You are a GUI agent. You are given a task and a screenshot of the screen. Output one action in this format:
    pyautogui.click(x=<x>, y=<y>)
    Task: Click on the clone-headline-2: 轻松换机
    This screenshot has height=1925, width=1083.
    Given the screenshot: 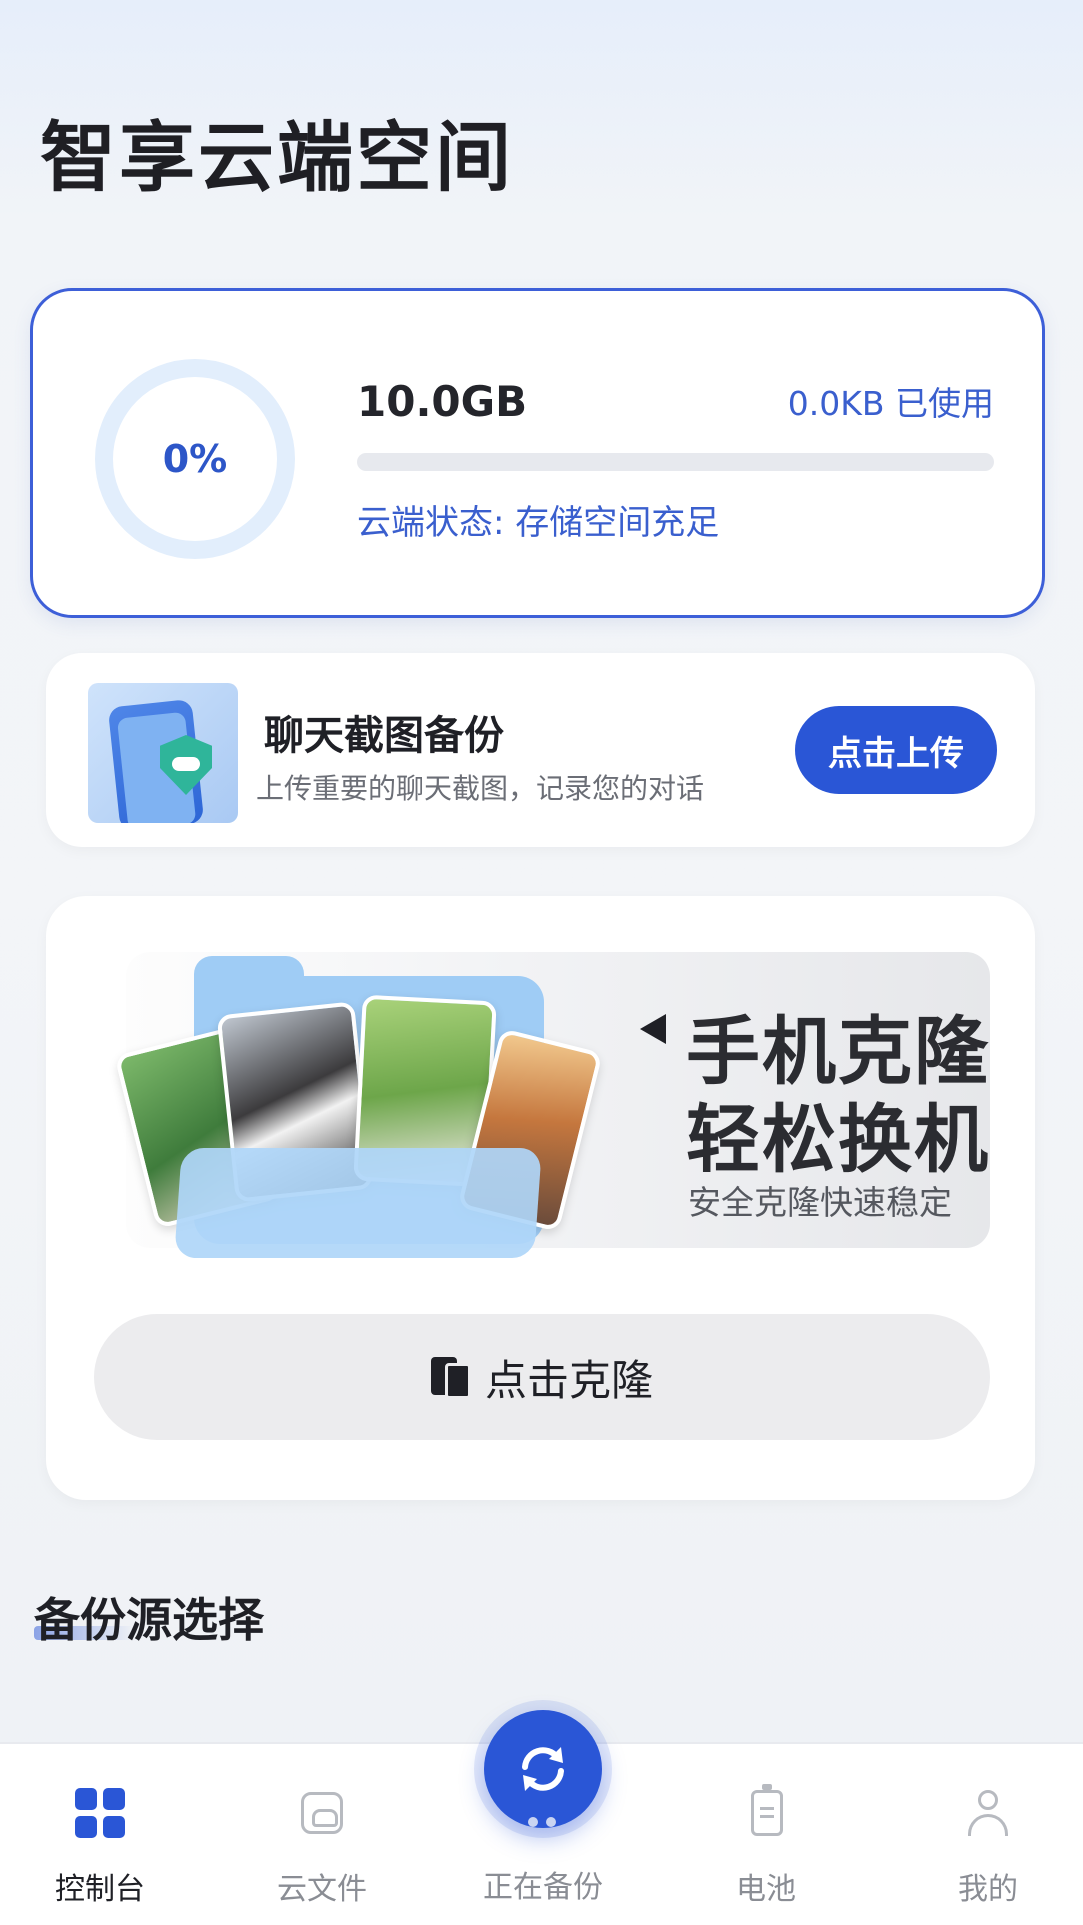 What is the action you would take?
    pyautogui.click(x=838, y=1140)
    